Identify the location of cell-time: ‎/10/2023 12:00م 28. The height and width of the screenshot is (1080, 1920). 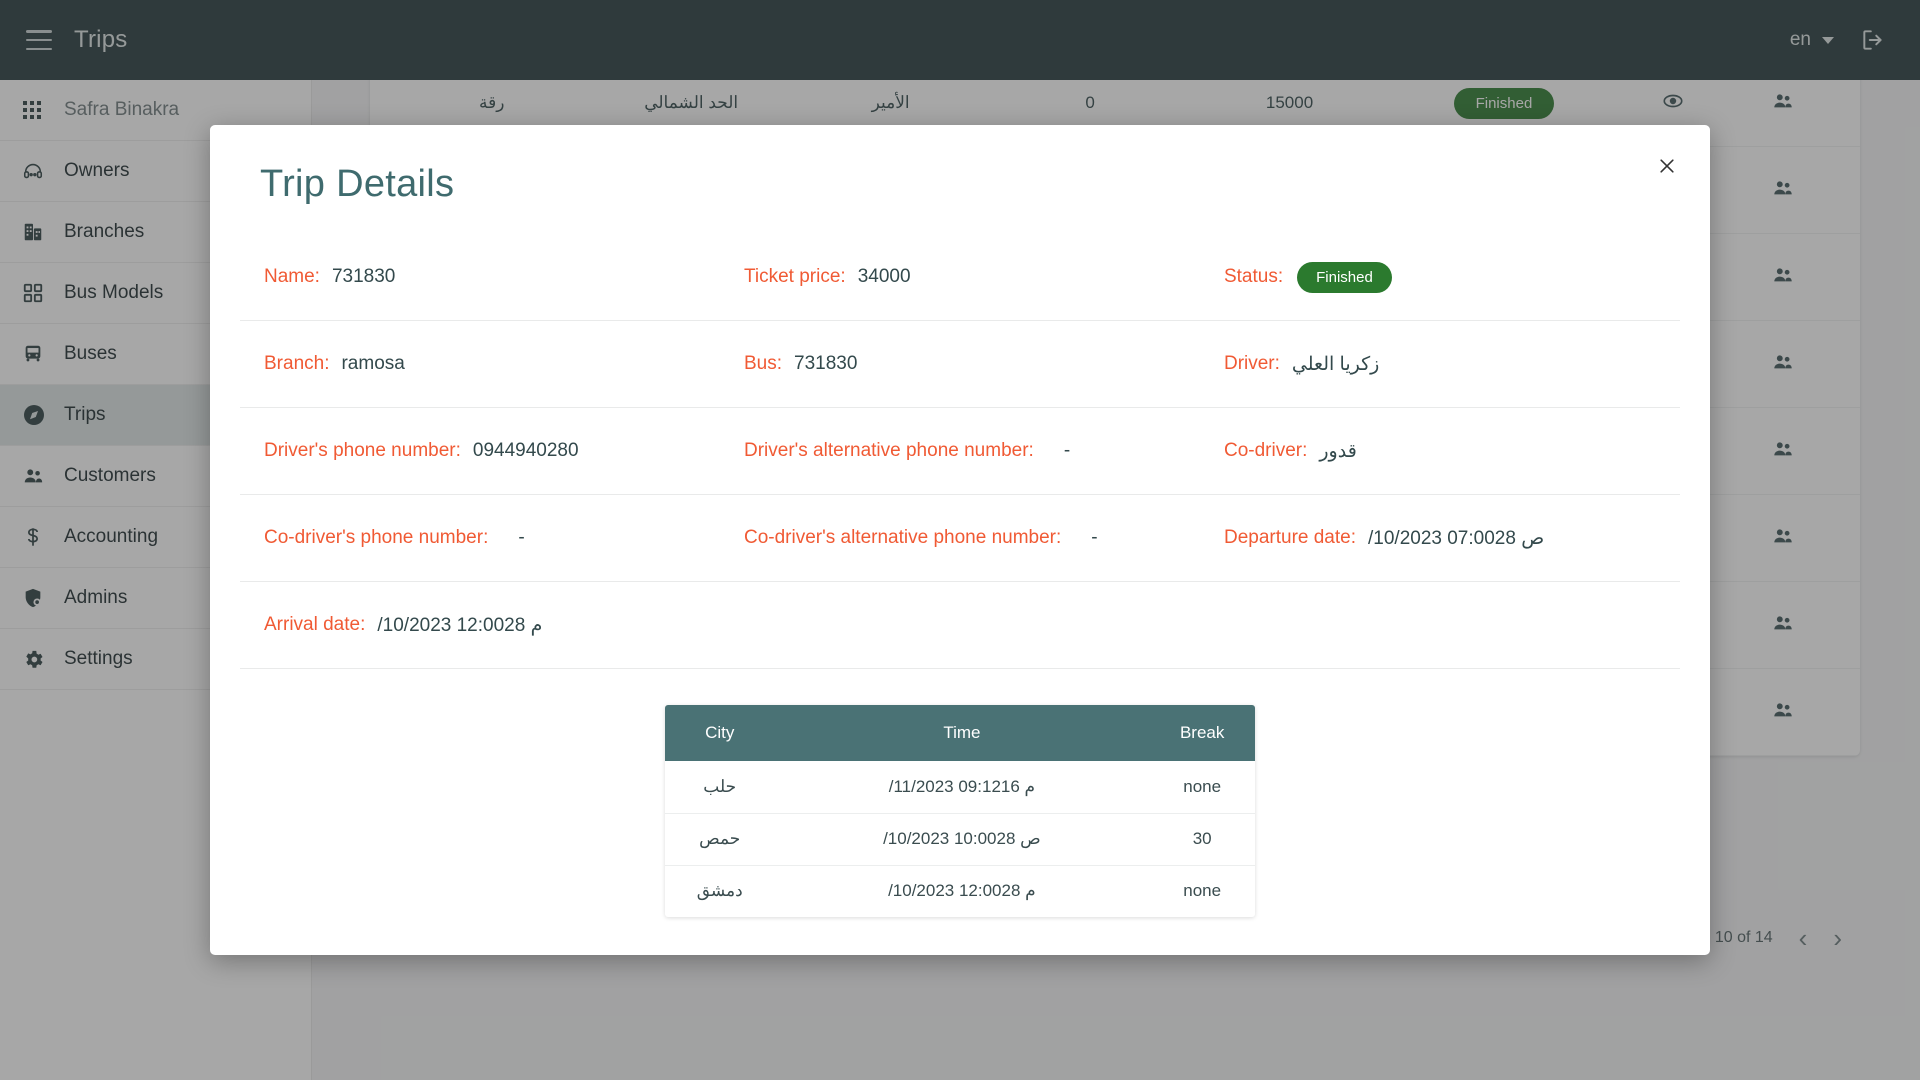
(962, 891).